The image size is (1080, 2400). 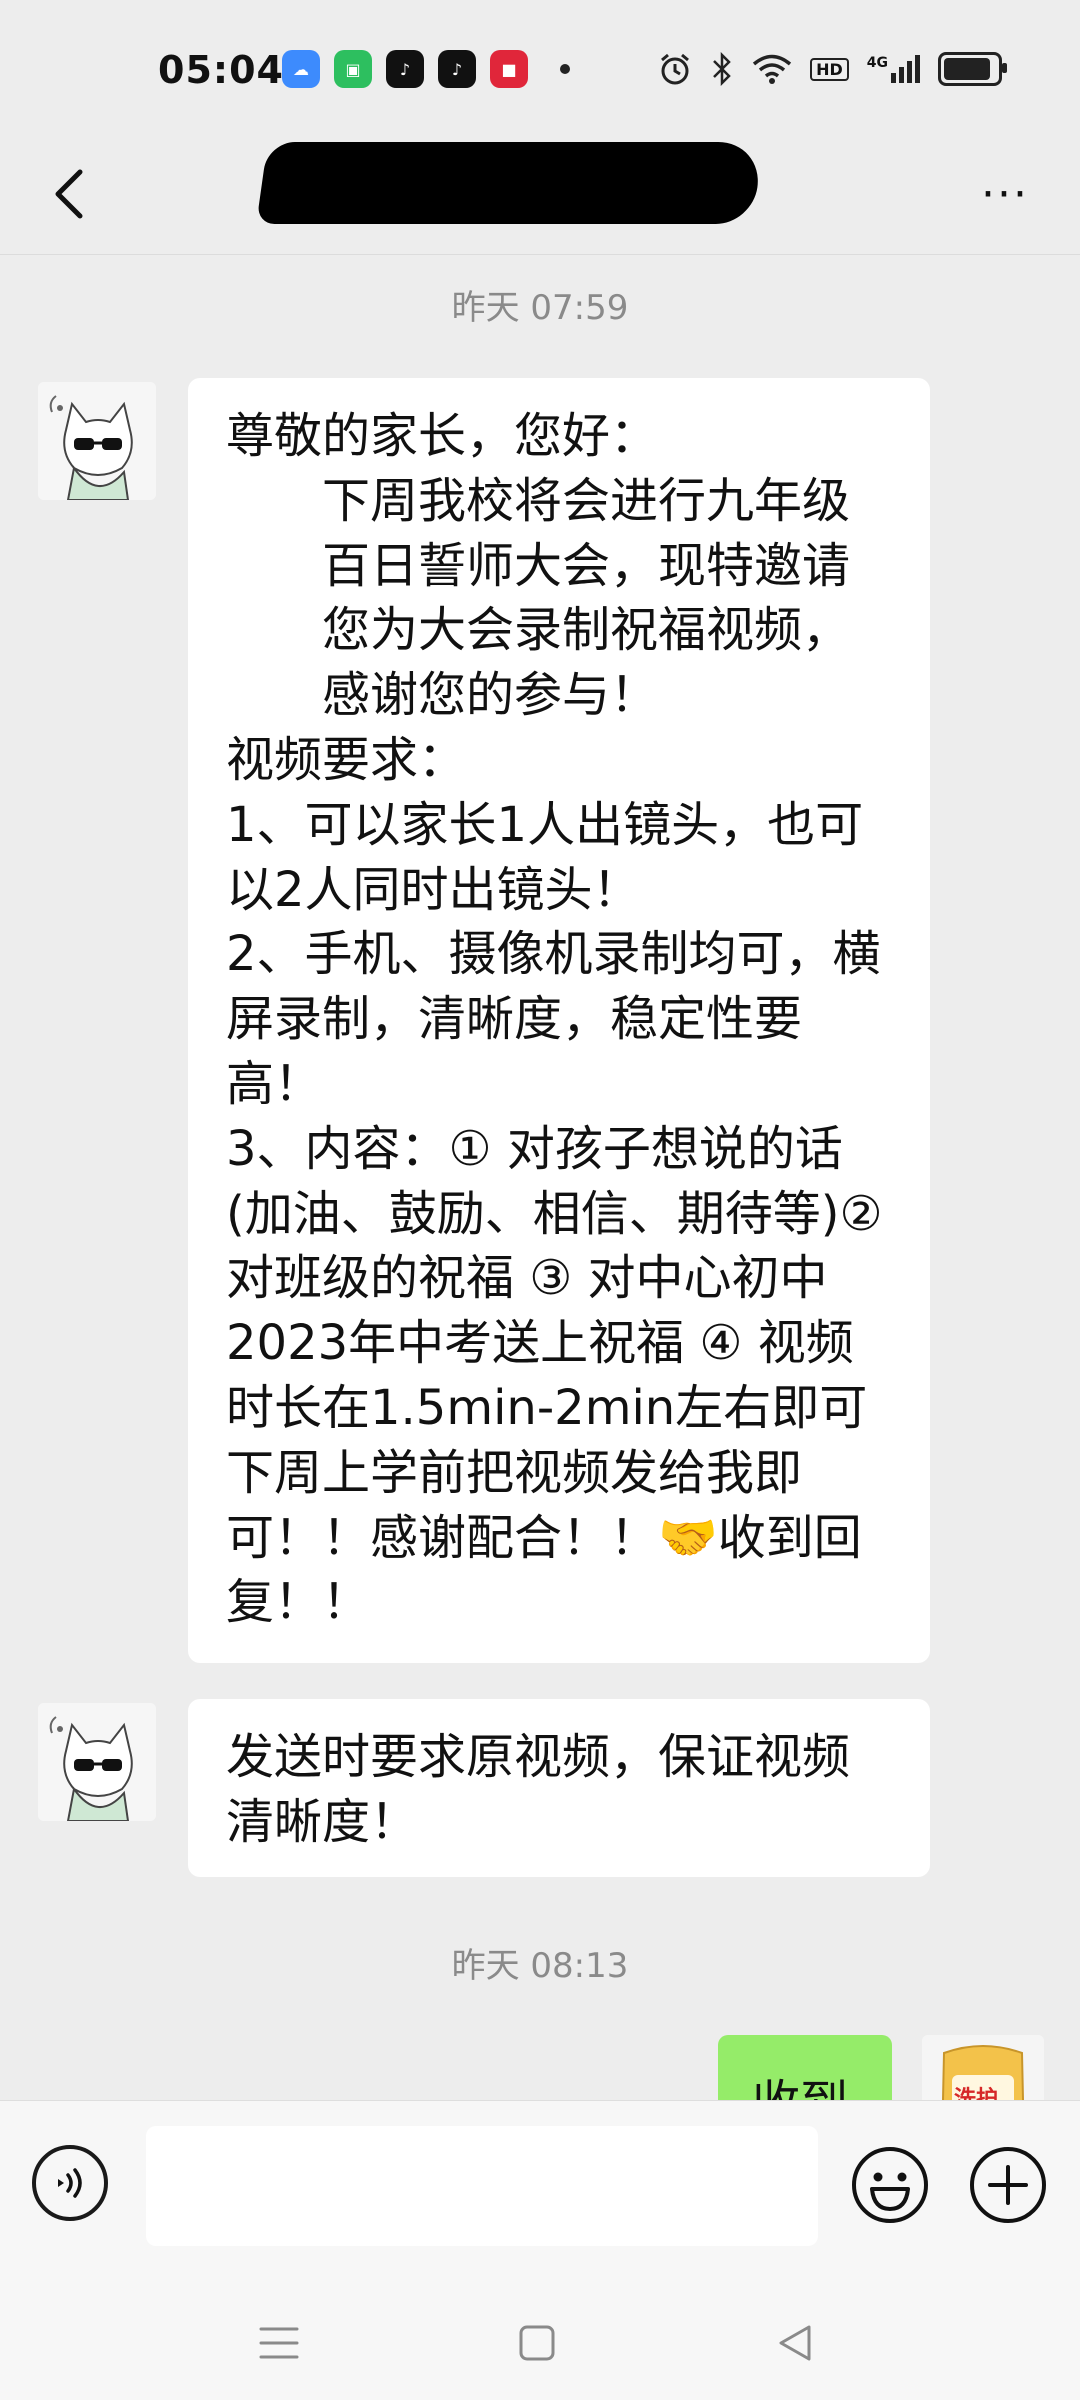 I want to click on message-line: 1、可以家长1人出镜头，也可以2人同时出镜头！, so click(x=545, y=857).